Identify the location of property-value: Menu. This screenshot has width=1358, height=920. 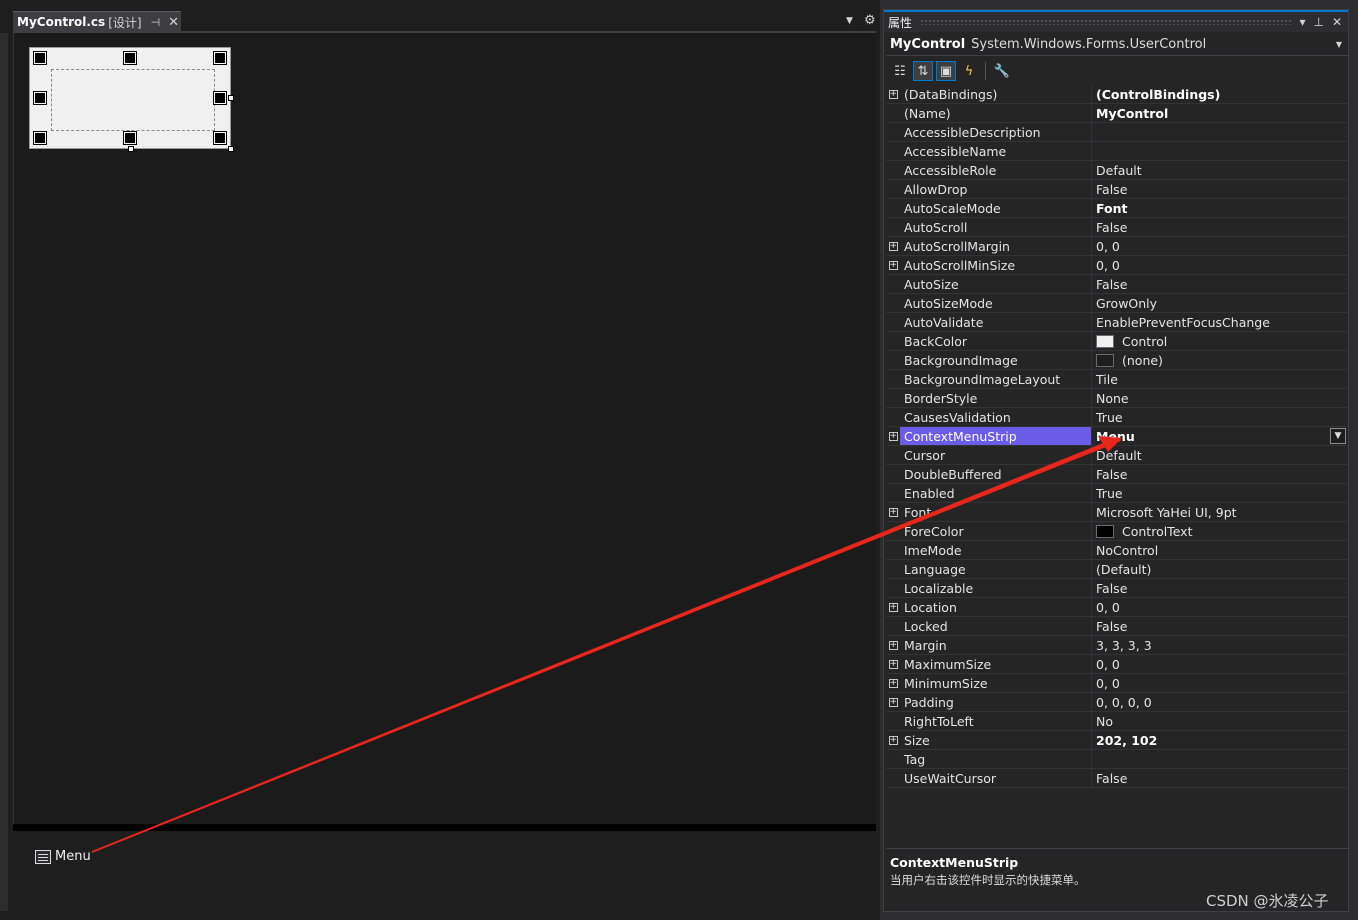
(1220, 436).